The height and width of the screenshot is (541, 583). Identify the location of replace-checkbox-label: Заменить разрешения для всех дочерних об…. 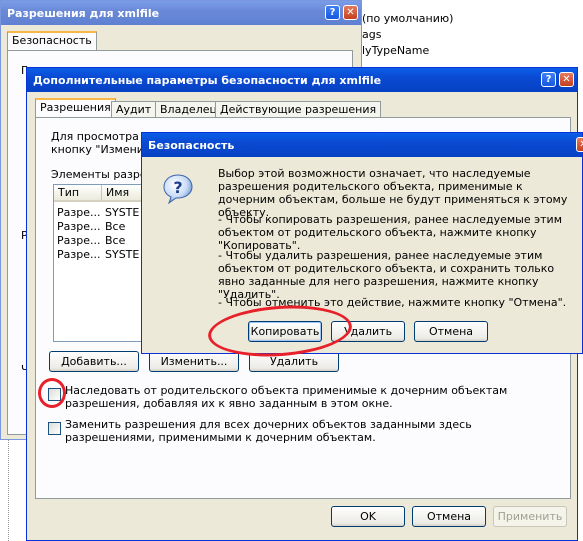
(268, 431).